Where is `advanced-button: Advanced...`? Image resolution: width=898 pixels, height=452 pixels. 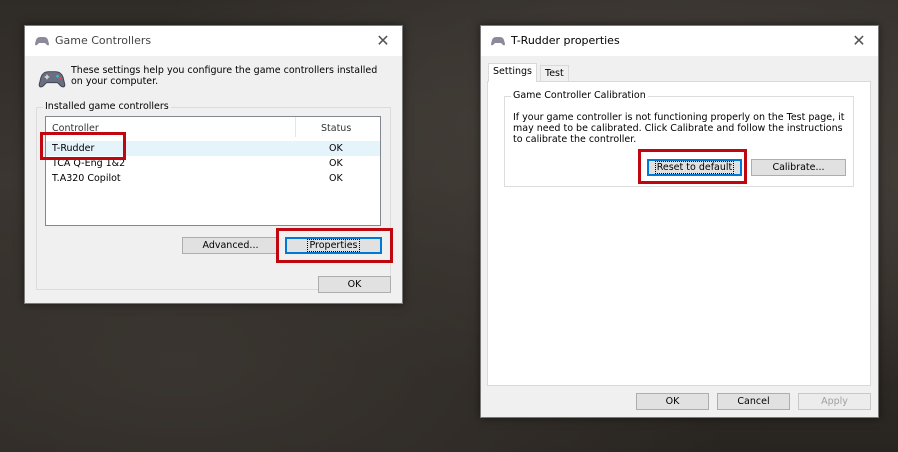
advanced-button: Advanced... is located at coordinates (230, 245).